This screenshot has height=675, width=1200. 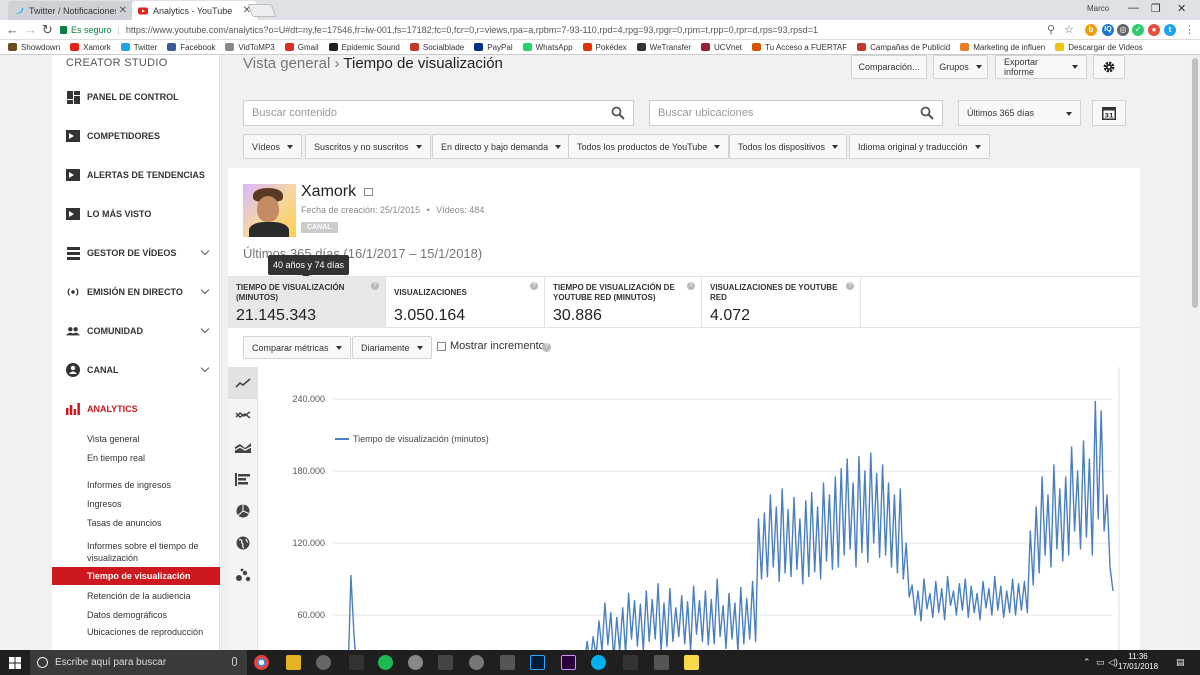 What do you see at coordinates (604, 47) in the screenshot?
I see `bookmark-item: Pokédex` at bounding box center [604, 47].